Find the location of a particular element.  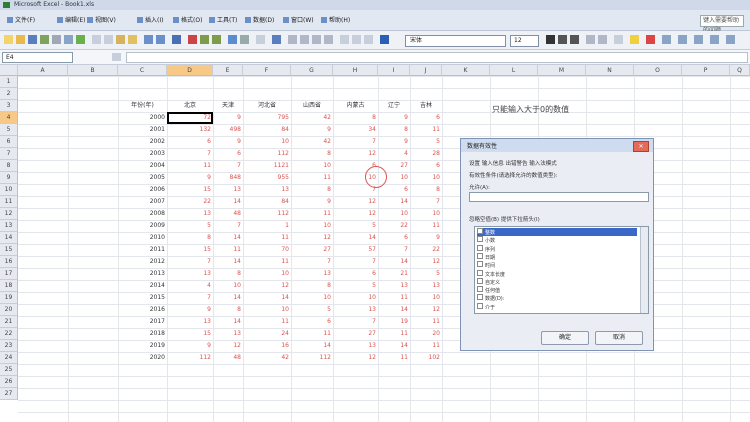

paste-icon is located at coordinates (120, 39).